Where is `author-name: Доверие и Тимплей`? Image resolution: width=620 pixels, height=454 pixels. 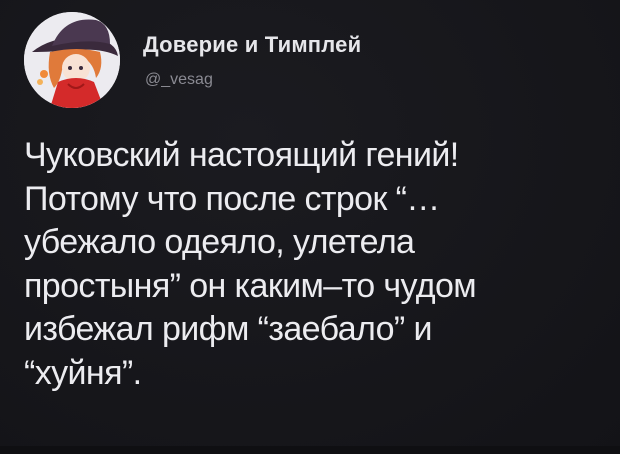 author-name: Доверие и Тимплей is located at coordinates (252, 45).